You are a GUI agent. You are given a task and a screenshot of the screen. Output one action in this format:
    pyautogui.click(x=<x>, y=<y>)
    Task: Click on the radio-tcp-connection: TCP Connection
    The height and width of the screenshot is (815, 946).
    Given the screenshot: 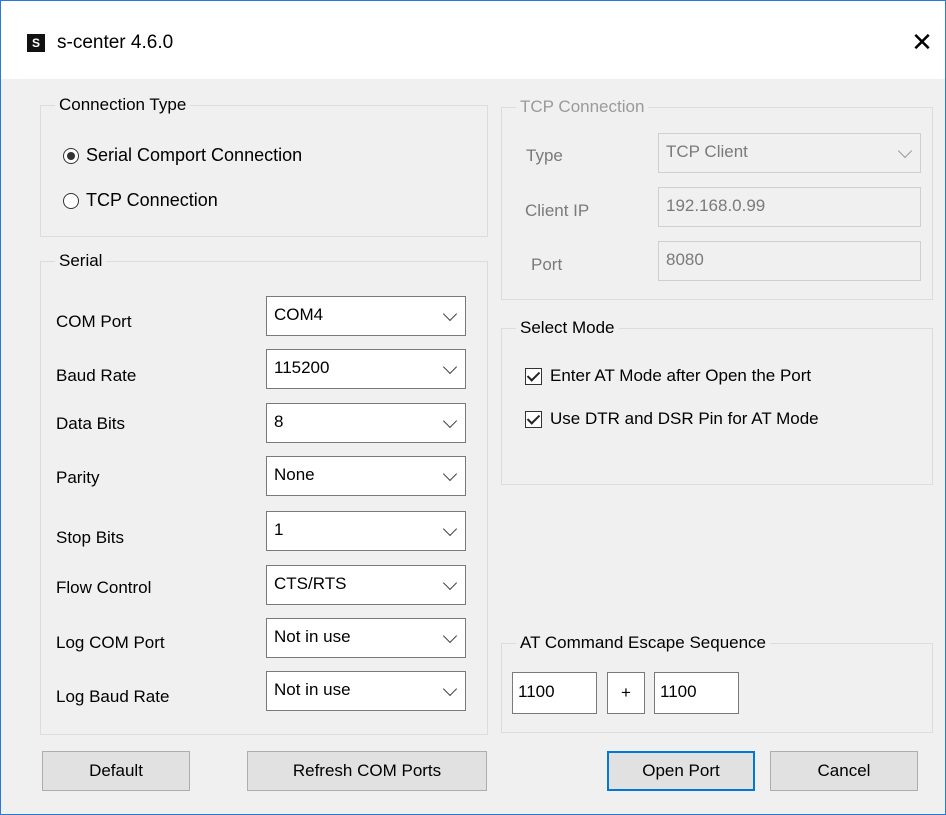 What is the action you would take?
    pyautogui.click(x=140, y=200)
    